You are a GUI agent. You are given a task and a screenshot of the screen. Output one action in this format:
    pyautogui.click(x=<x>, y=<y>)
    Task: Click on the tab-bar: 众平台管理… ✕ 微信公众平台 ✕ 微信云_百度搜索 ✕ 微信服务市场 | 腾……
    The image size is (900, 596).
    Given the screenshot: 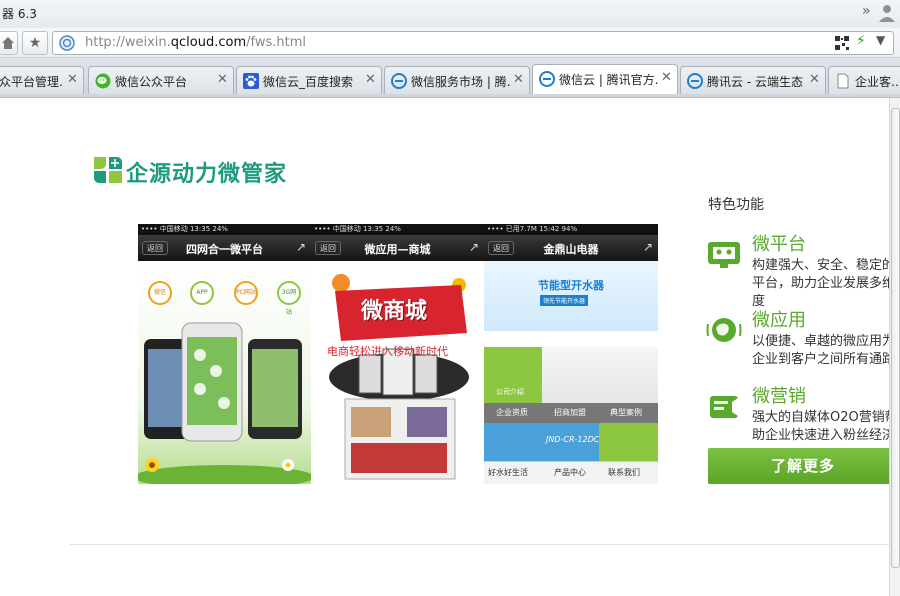 What is the action you would take?
    pyautogui.click(x=450, y=78)
    